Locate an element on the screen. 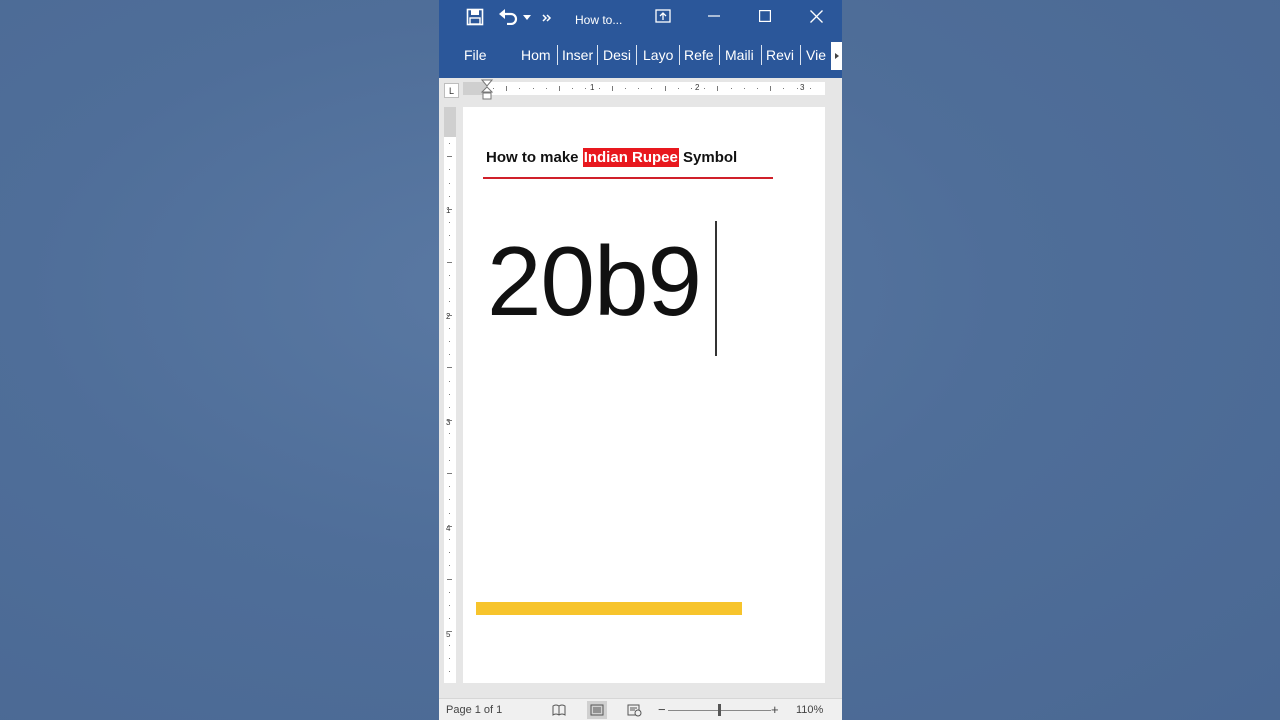 The width and height of the screenshot is (1280, 720). tab-review: Revi is located at coordinates (782, 55).